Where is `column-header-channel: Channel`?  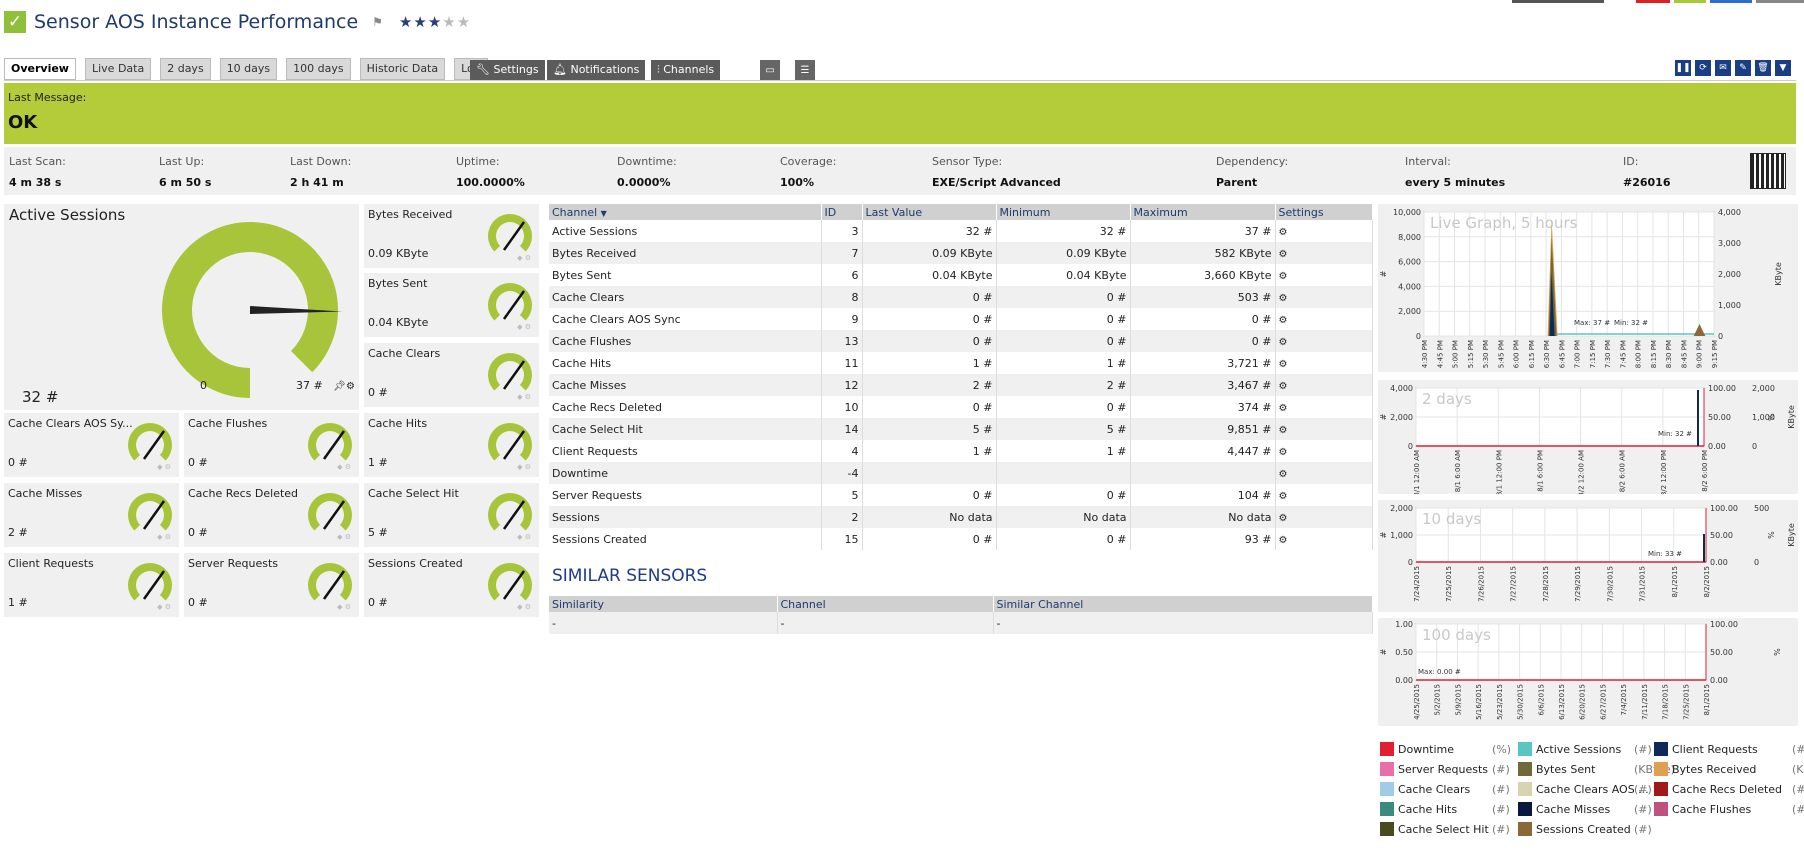
column-header-channel: Channel is located at coordinates (885, 604).